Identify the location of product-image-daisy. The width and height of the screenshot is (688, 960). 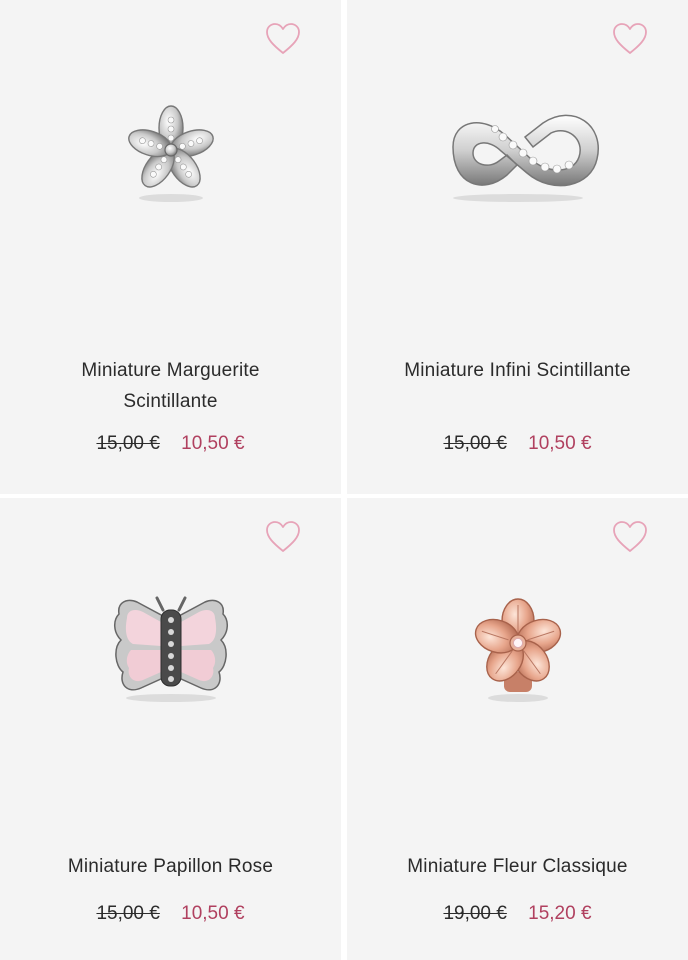
(170, 160).